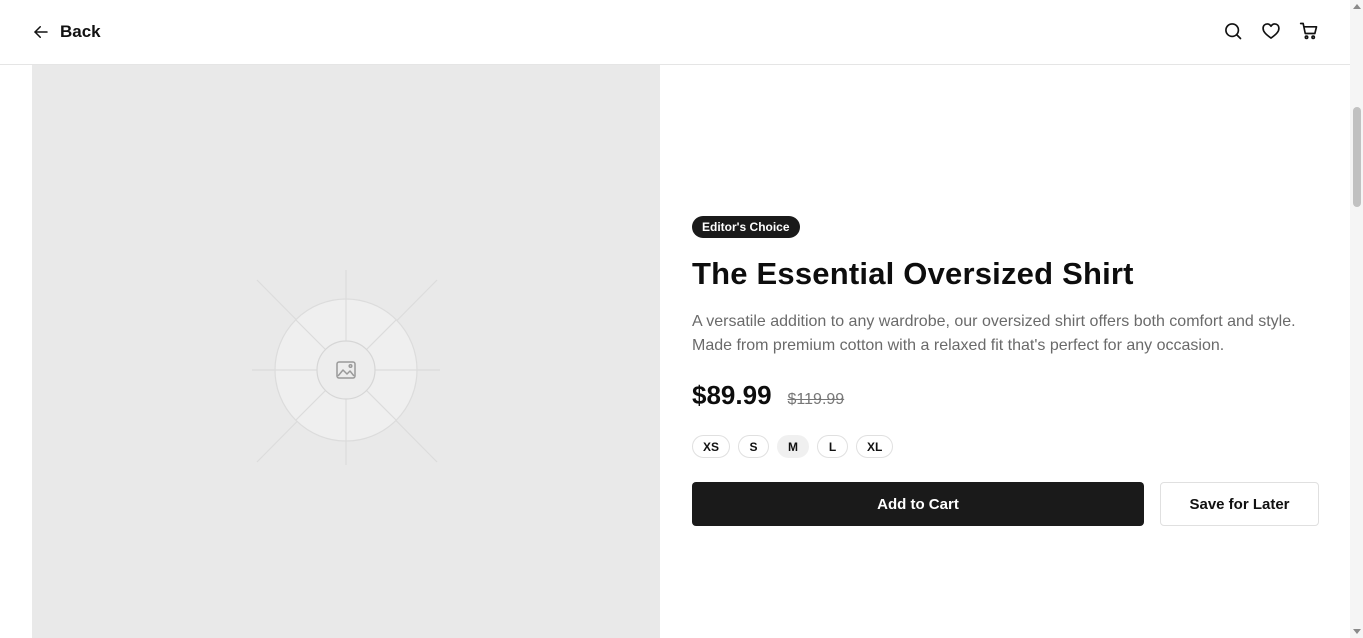 Image resolution: width=1363 pixels, height=638 pixels. Describe the element at coordinates (80, 31) in the screenshot. I see `back-label: Back` at that location.